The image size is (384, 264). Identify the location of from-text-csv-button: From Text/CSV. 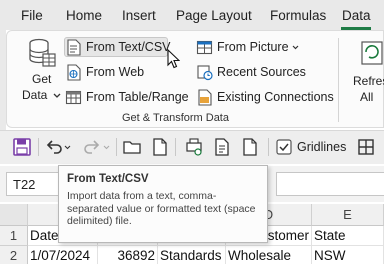
(117, 47).